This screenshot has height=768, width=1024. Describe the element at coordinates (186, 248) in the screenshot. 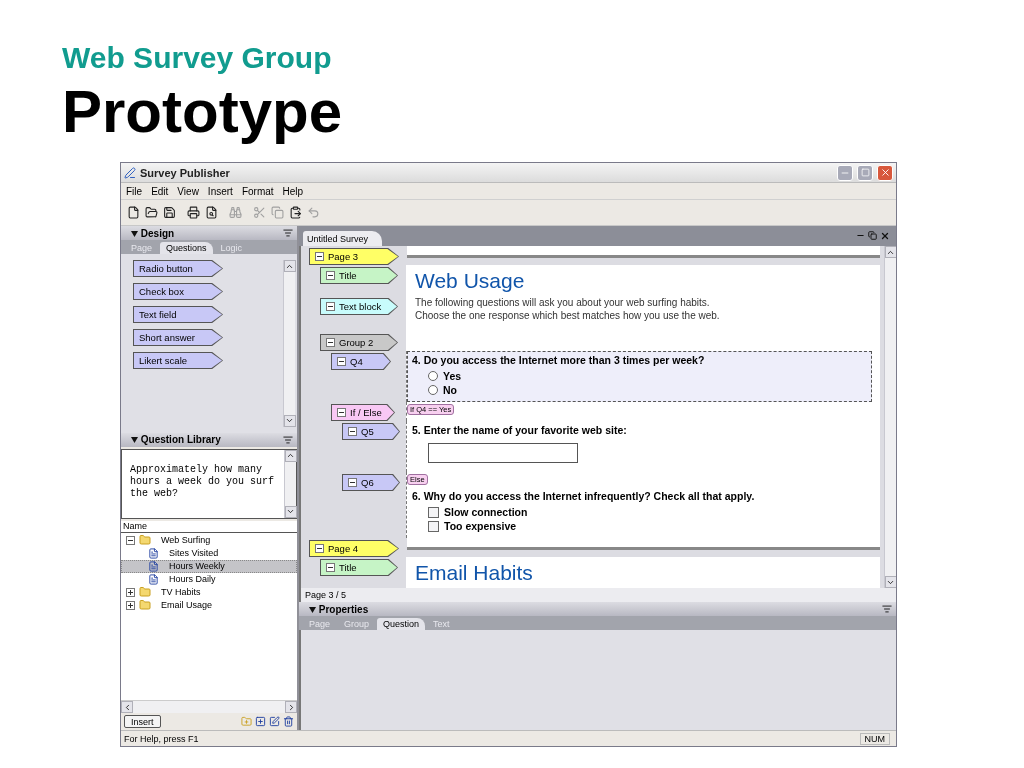

I see `tab: Questions` at that location.